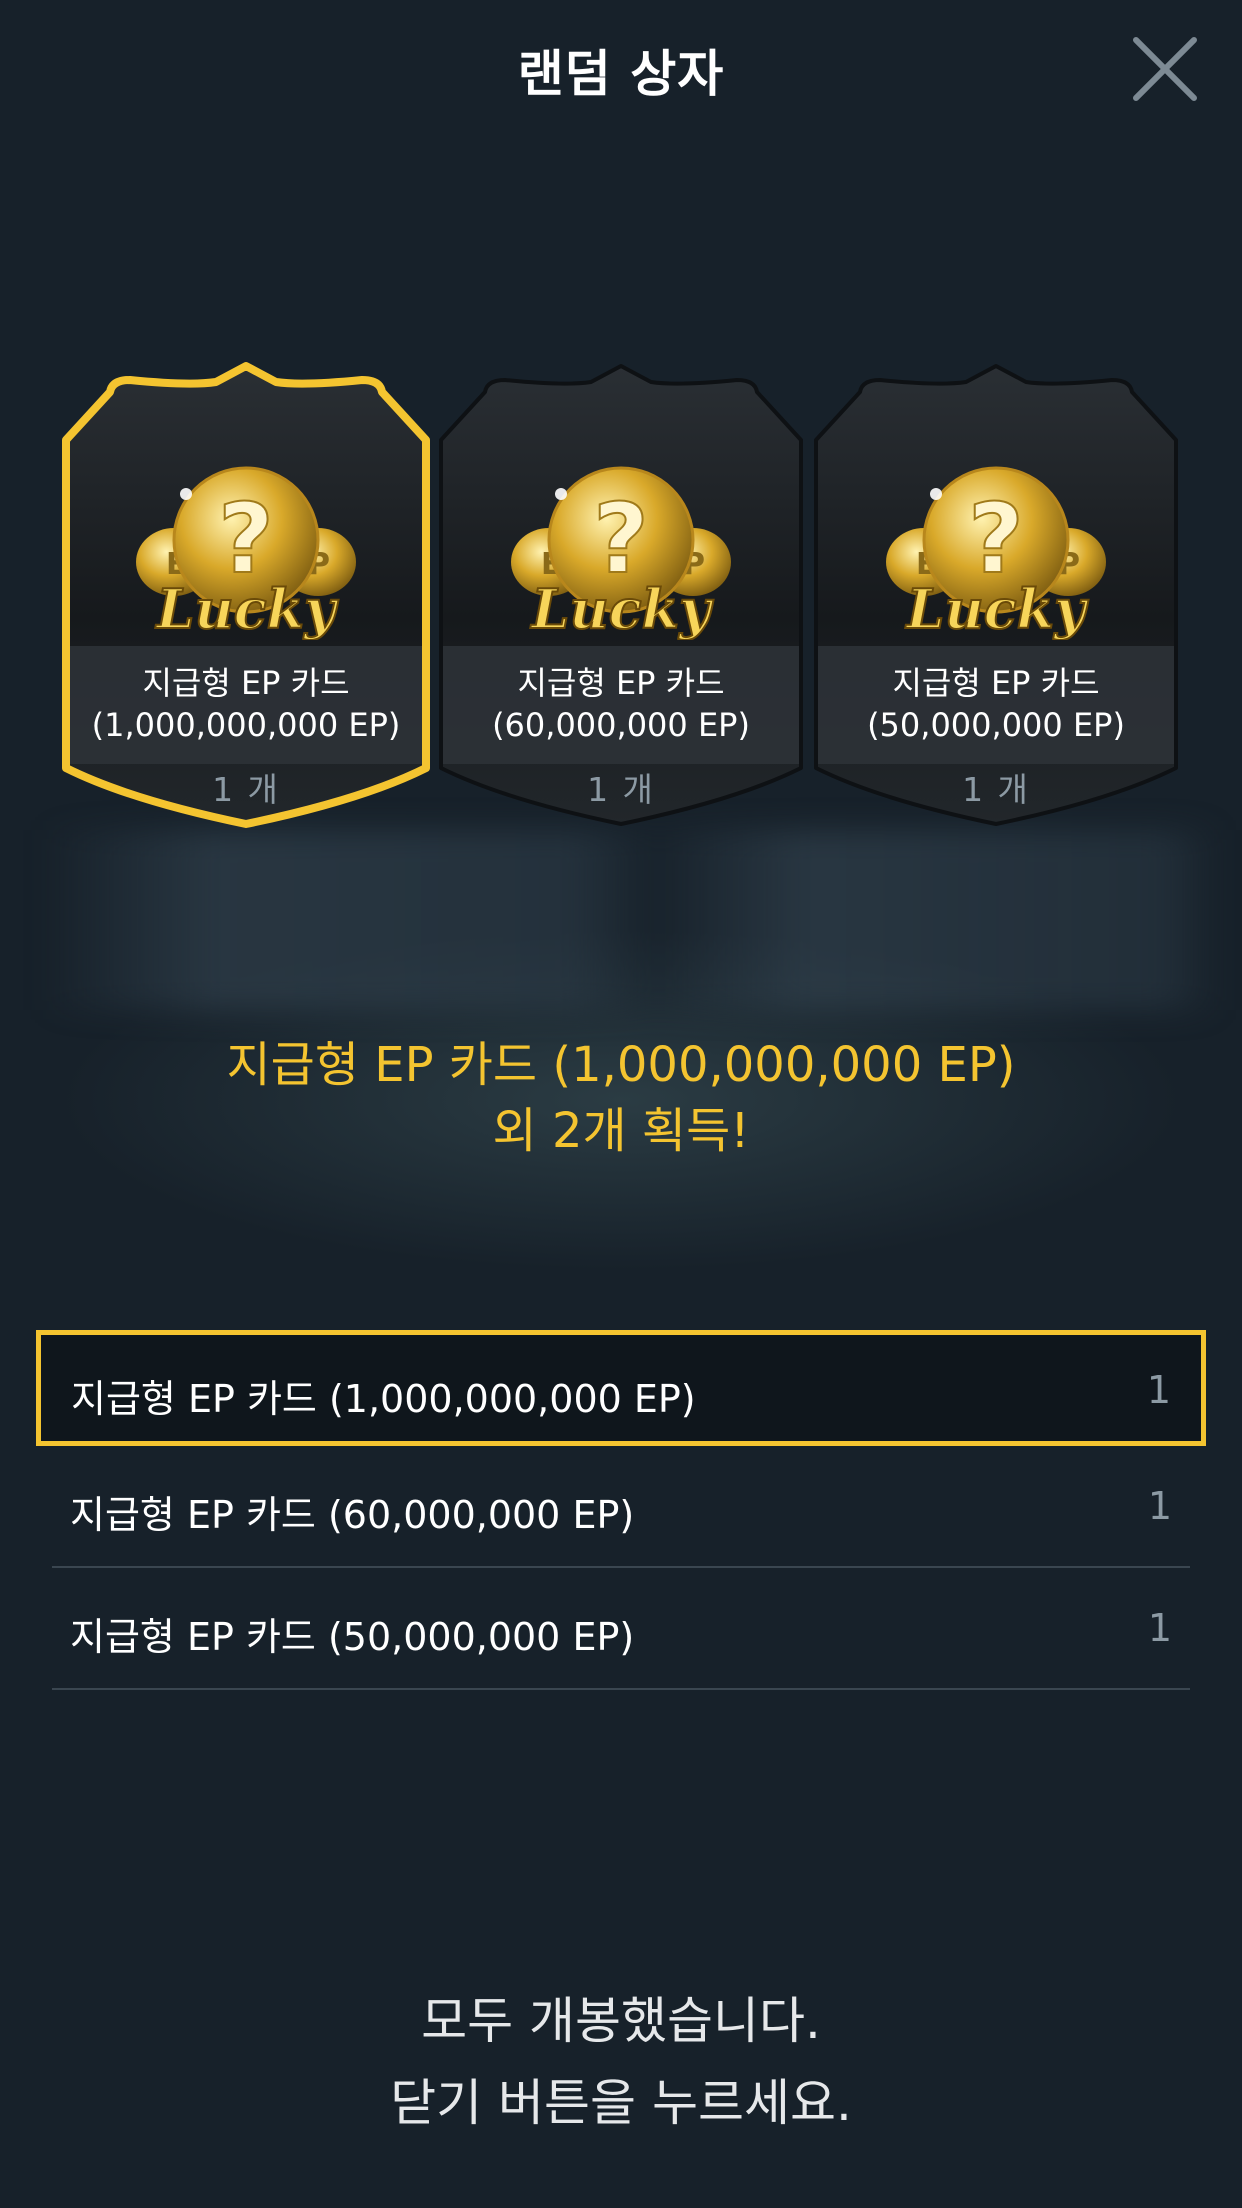  What do you see at coordinates (621, 704) in the screenshot?
I see `card-name: 지급형 EP 카드 (60,000,000 EP)` at bounding box center [621, 704].